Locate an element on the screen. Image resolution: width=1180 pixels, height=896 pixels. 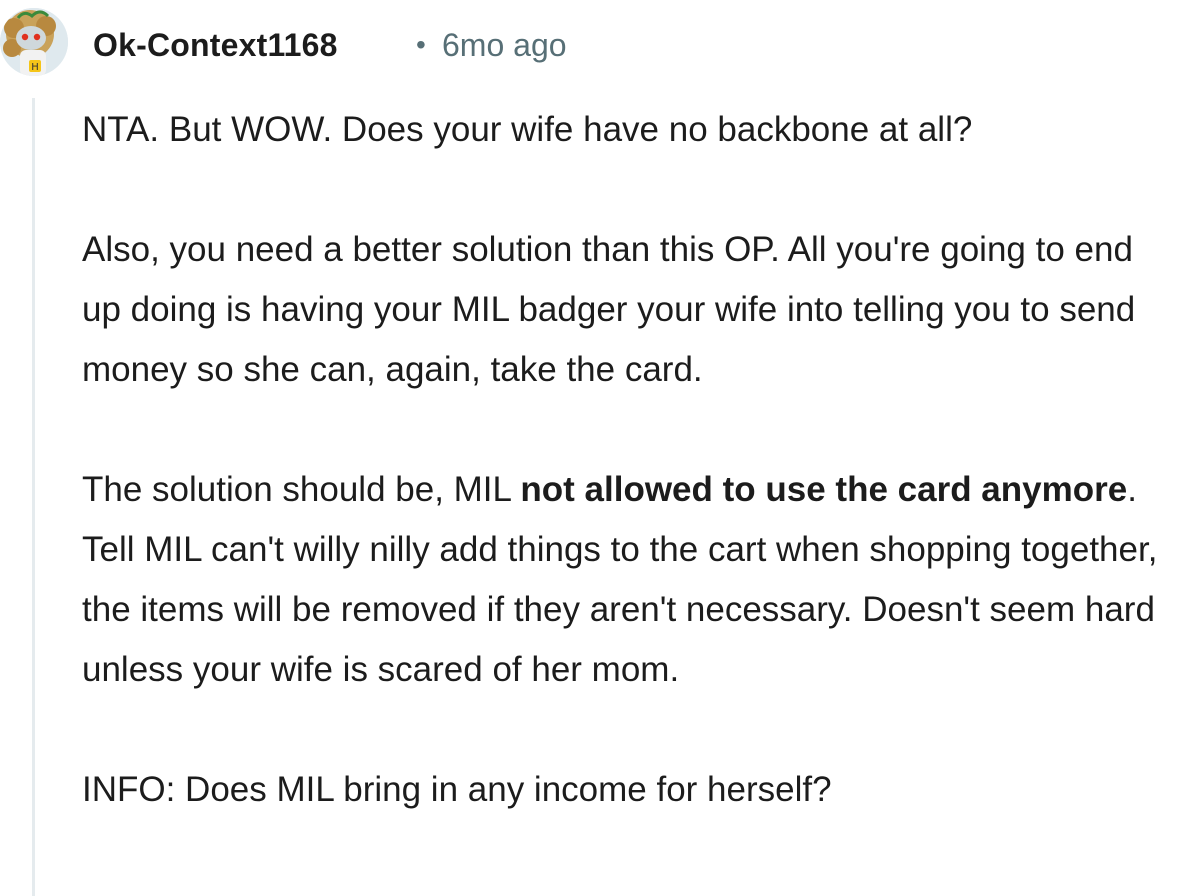
snoo-avatar-icon: H is located at coordinates (34, 42).